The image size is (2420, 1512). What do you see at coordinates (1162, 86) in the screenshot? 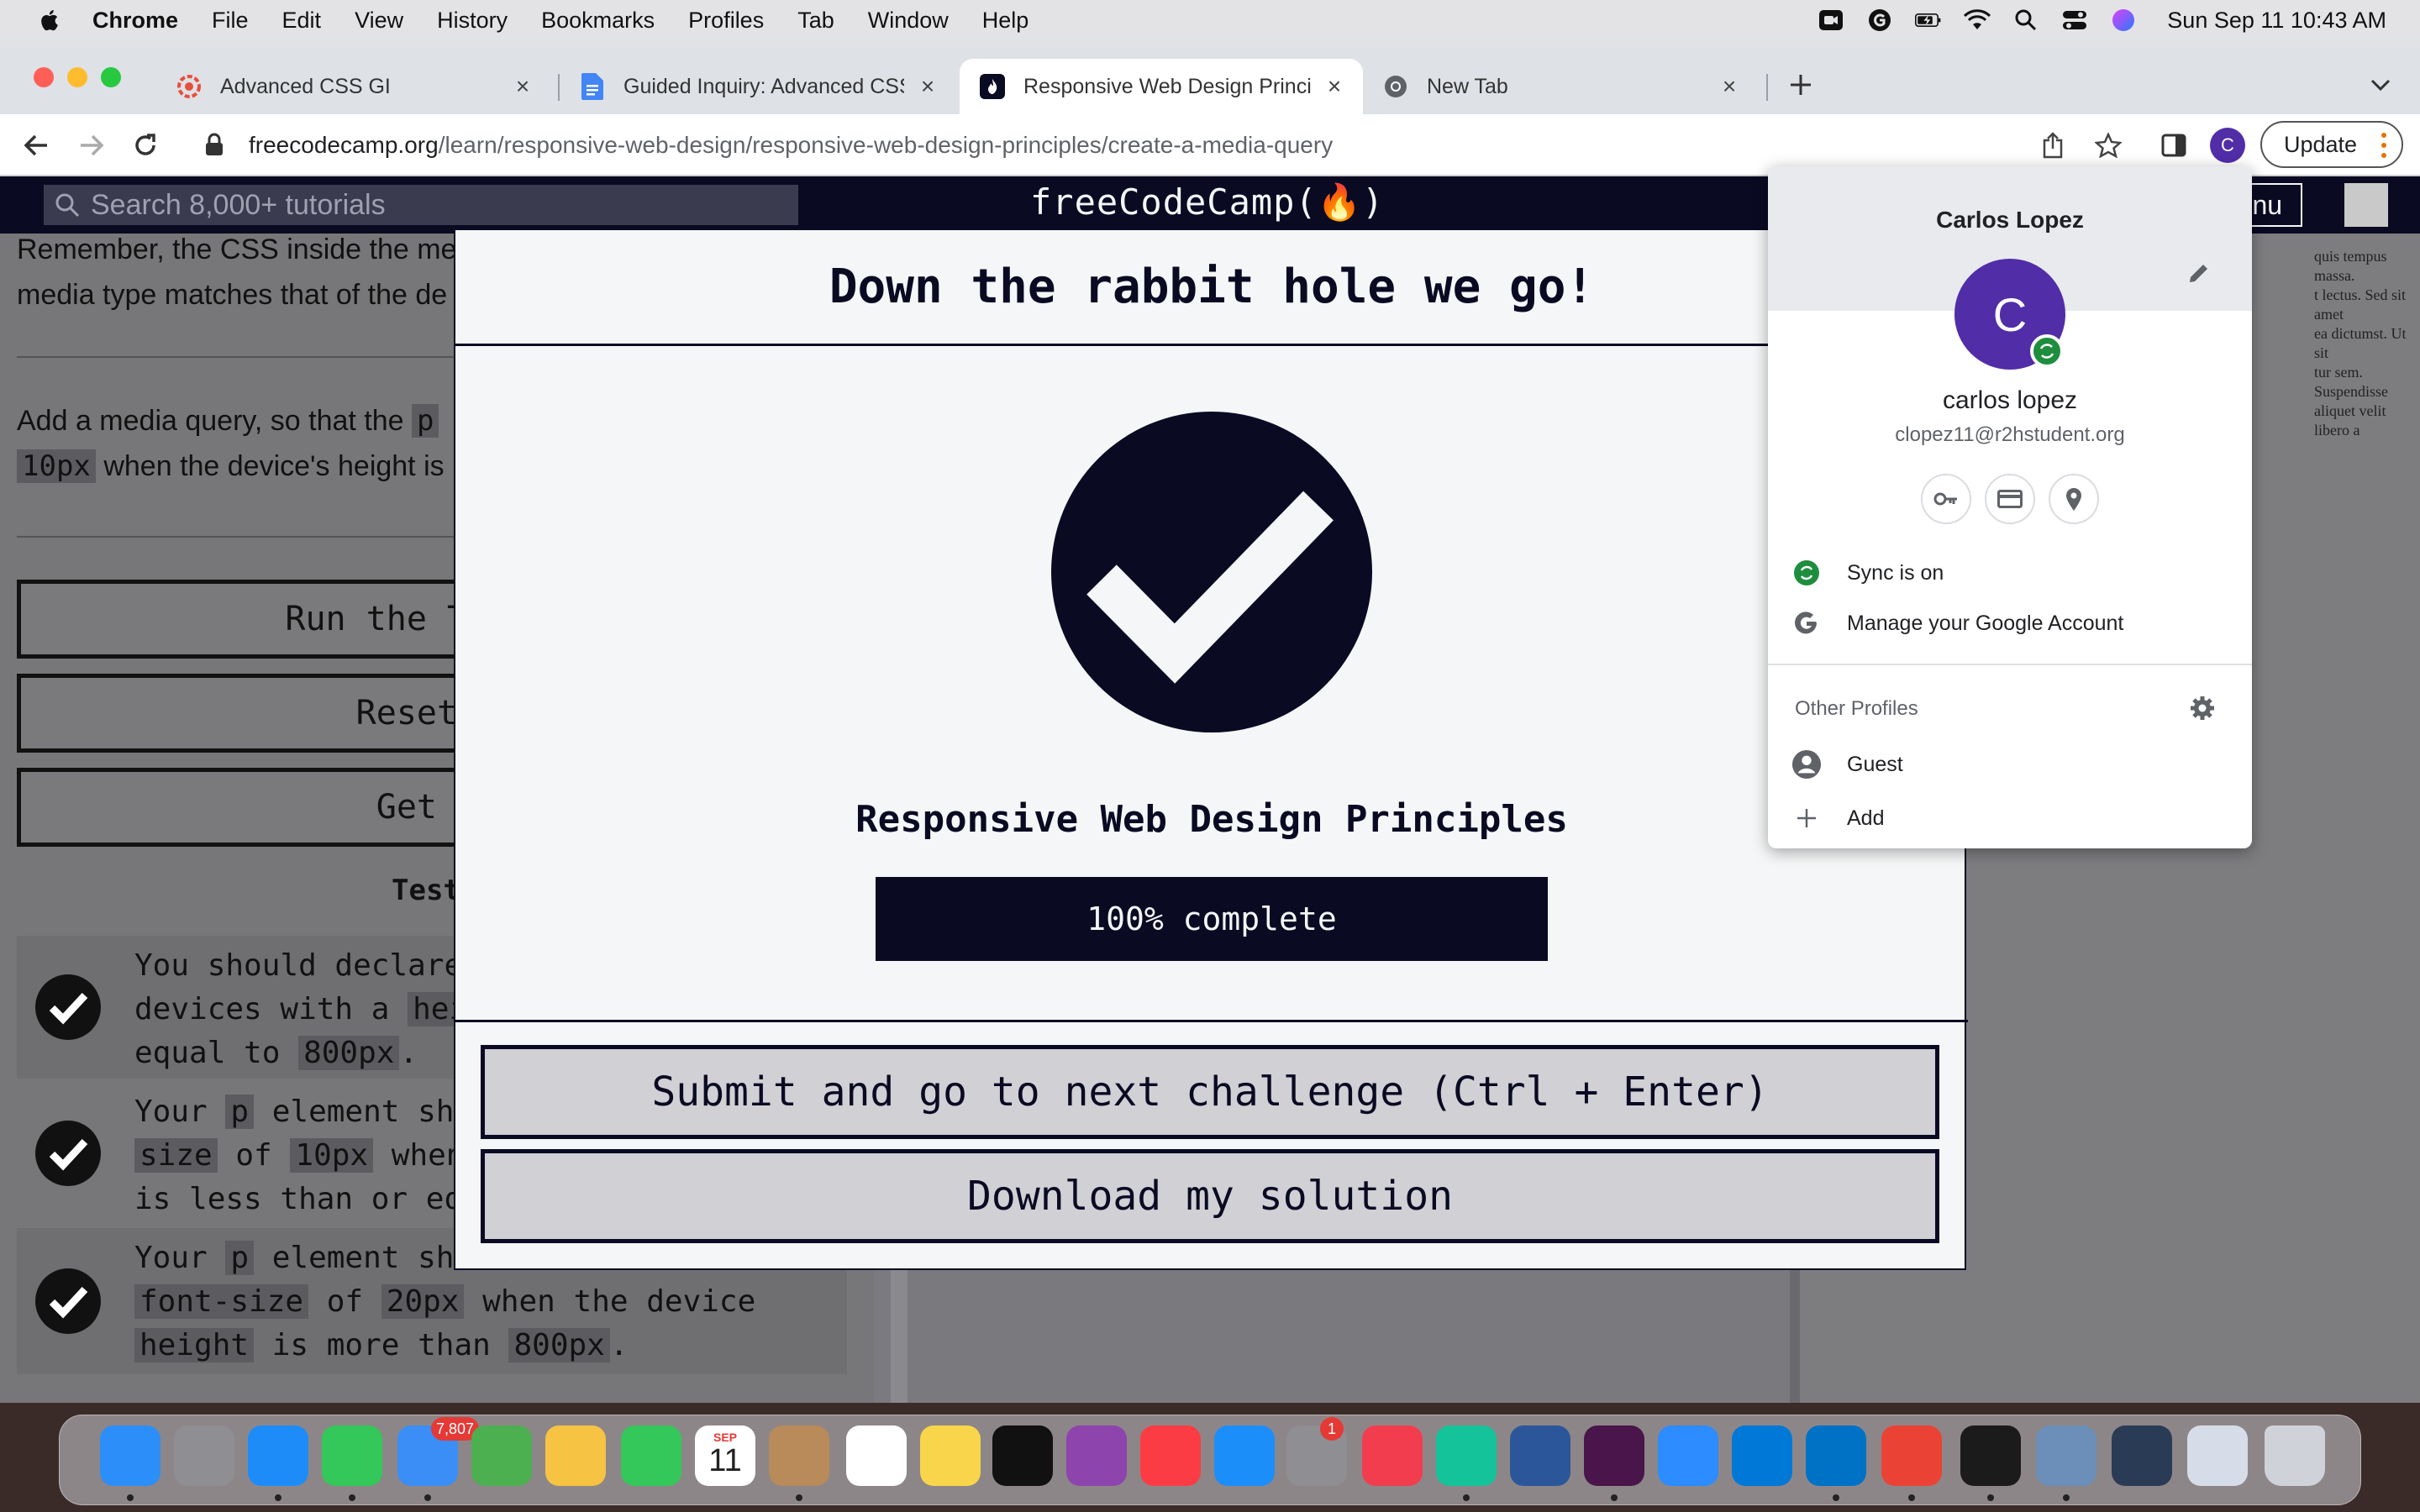
I see `tab-responsive-web-design: Responsive Web Design Princip ×` at bounding box center [1162, 86].